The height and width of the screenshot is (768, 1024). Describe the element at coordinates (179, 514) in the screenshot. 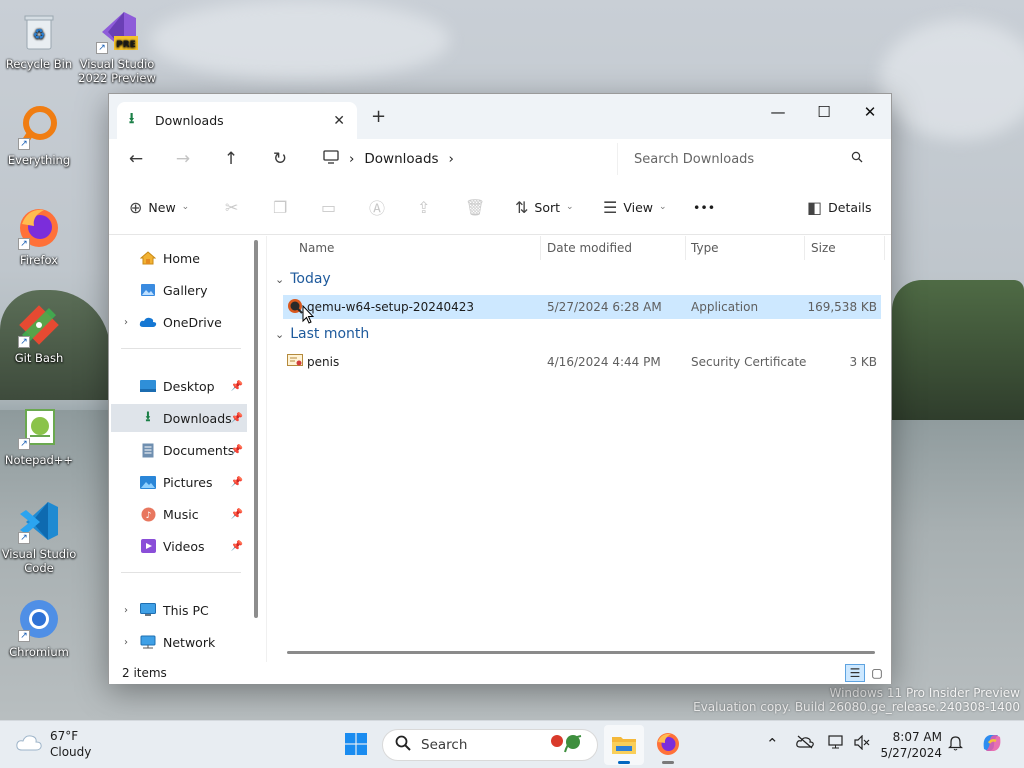

I see `sidebar-item-music: ♪ Music 📌` at that location.